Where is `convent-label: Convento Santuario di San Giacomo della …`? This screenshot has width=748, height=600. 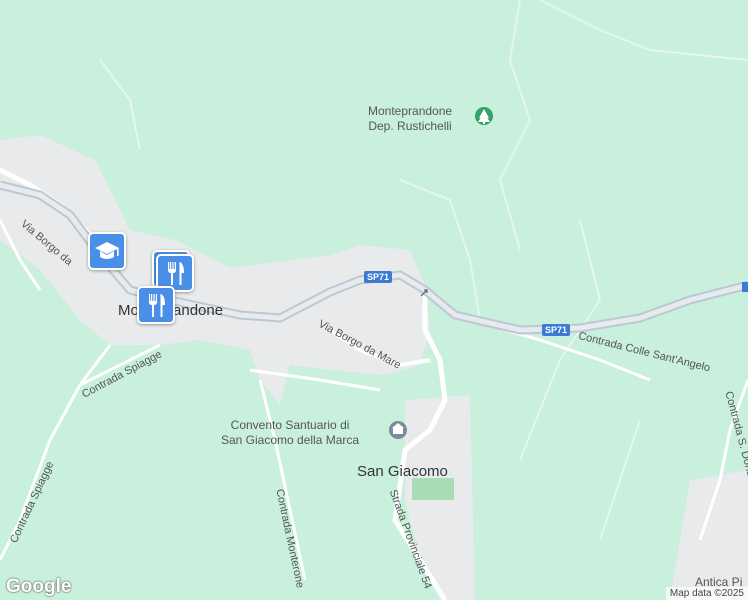
convent-label: Convento Santuario di San Giacomo della … is located at coordinates (290, 433).